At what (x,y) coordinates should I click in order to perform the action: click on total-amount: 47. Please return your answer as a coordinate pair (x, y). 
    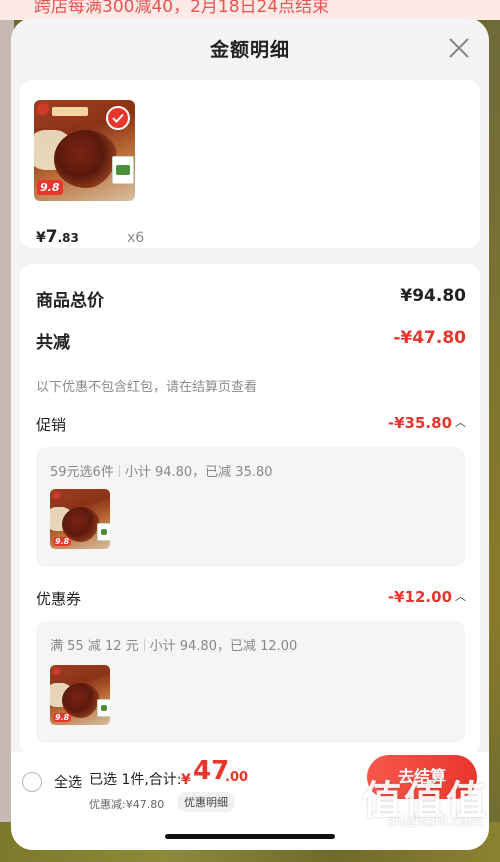
    Looking at the image, I should click on (211, 771).